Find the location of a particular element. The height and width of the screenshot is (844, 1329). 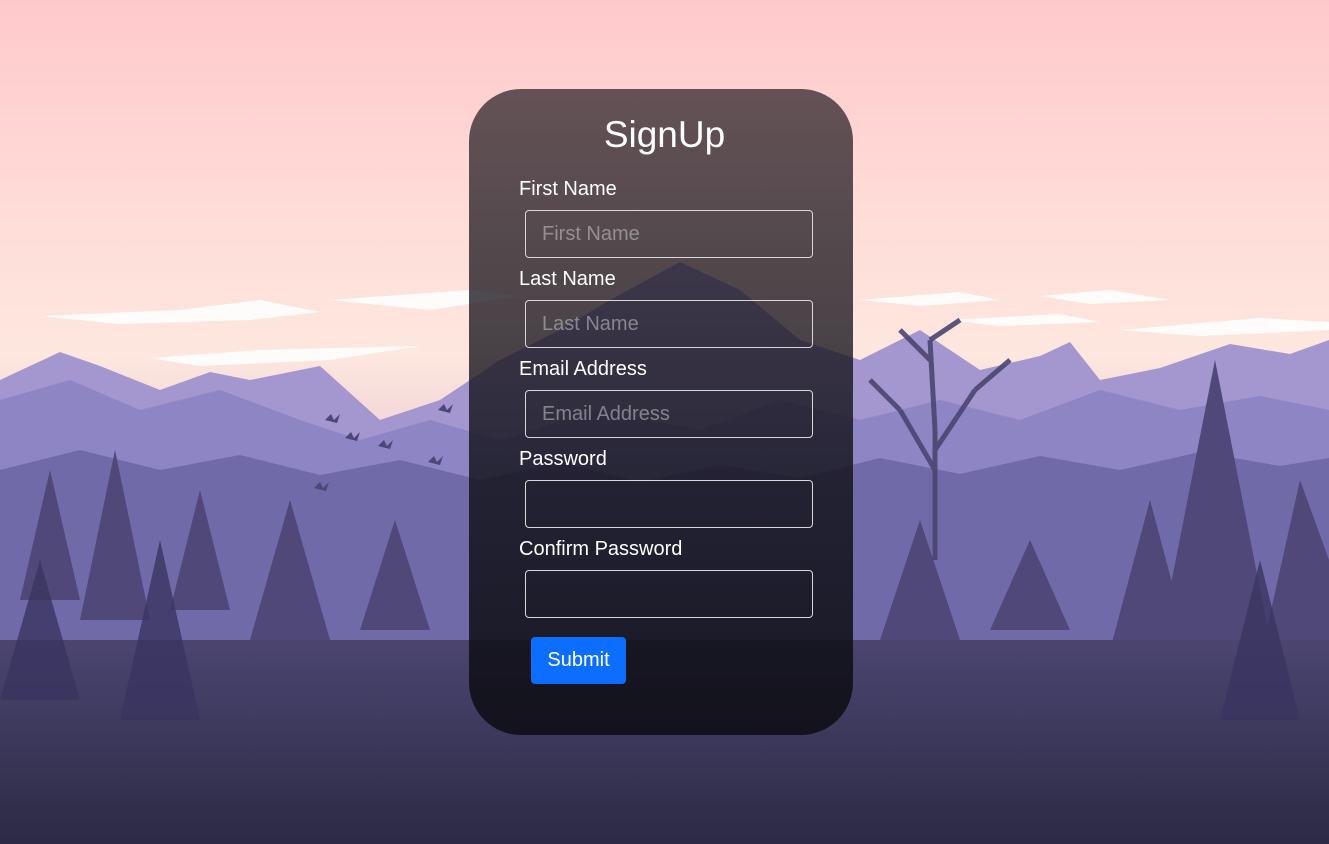

password-input is located at coordinates (669, 504).